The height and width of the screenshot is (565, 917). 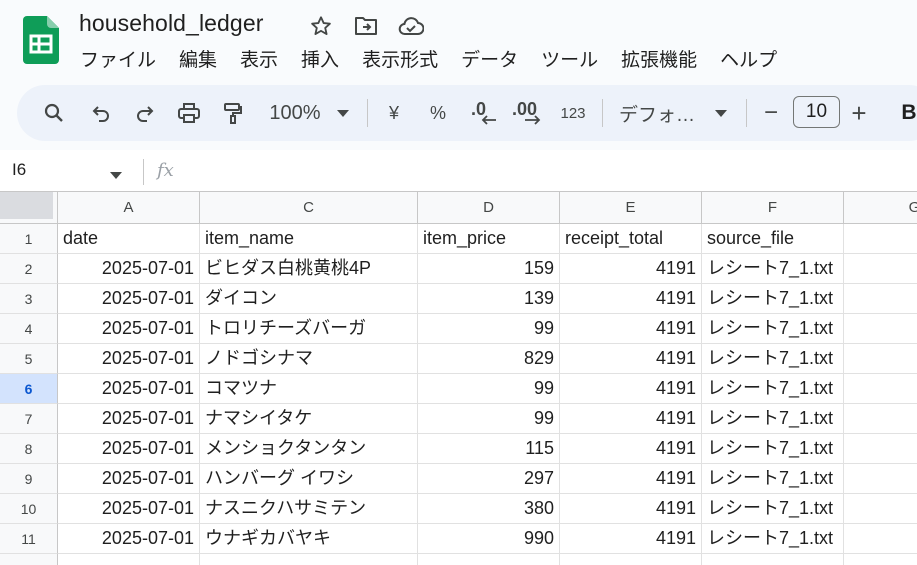 I want to click on row-header: 5, so click(x=29, y=359).